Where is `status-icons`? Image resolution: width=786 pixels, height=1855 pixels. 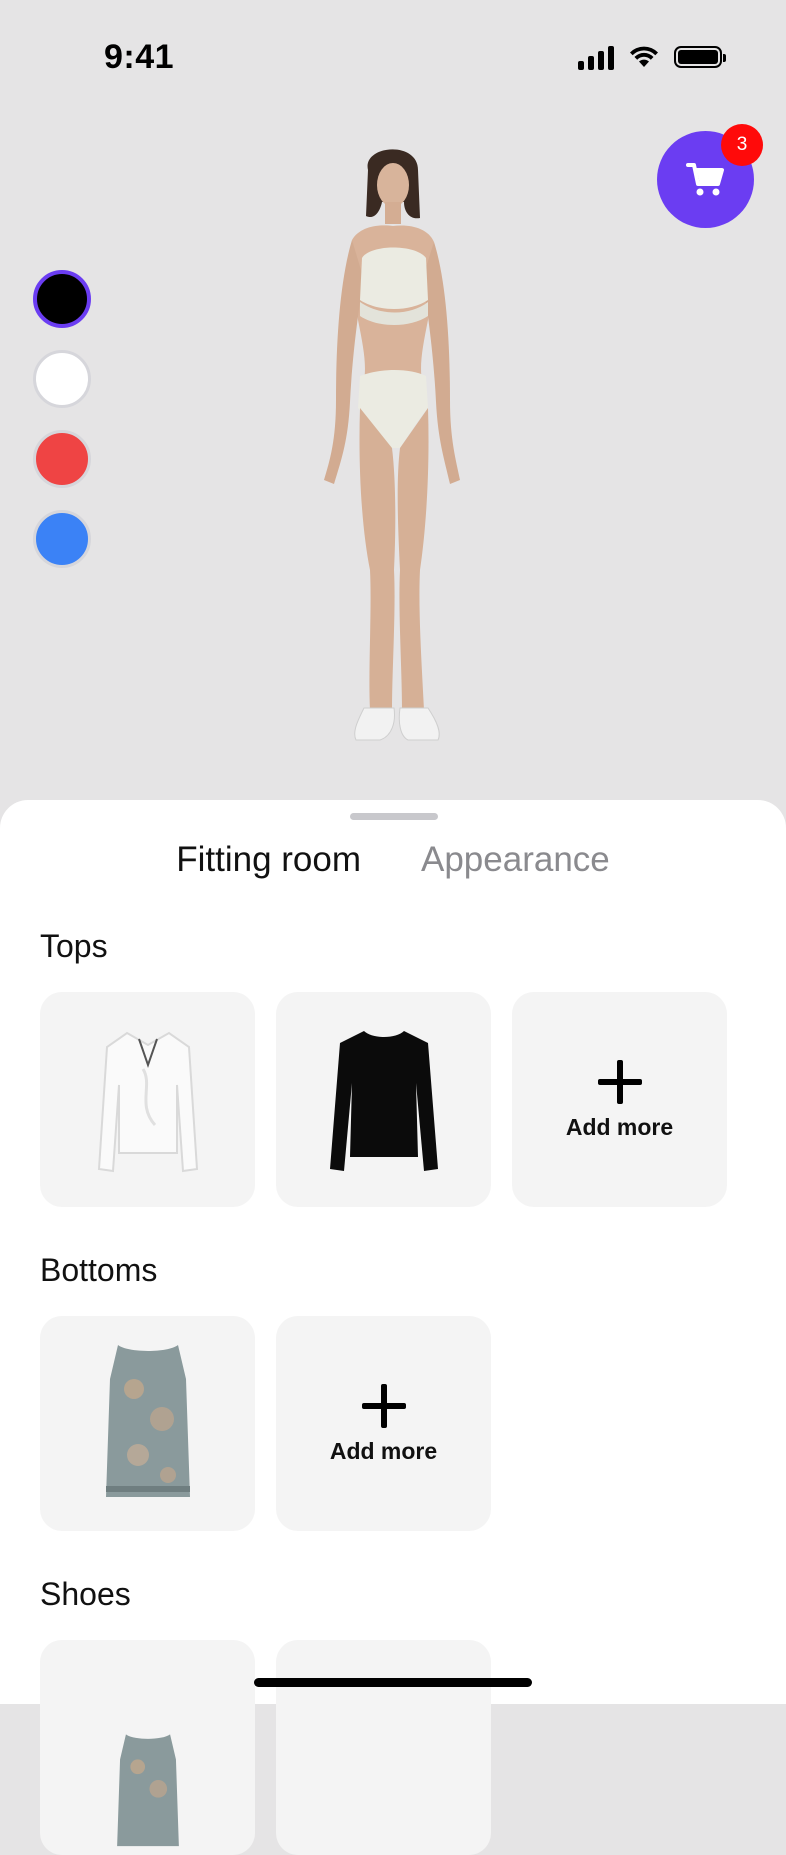
status-icons is located at coordinates (652, 57).